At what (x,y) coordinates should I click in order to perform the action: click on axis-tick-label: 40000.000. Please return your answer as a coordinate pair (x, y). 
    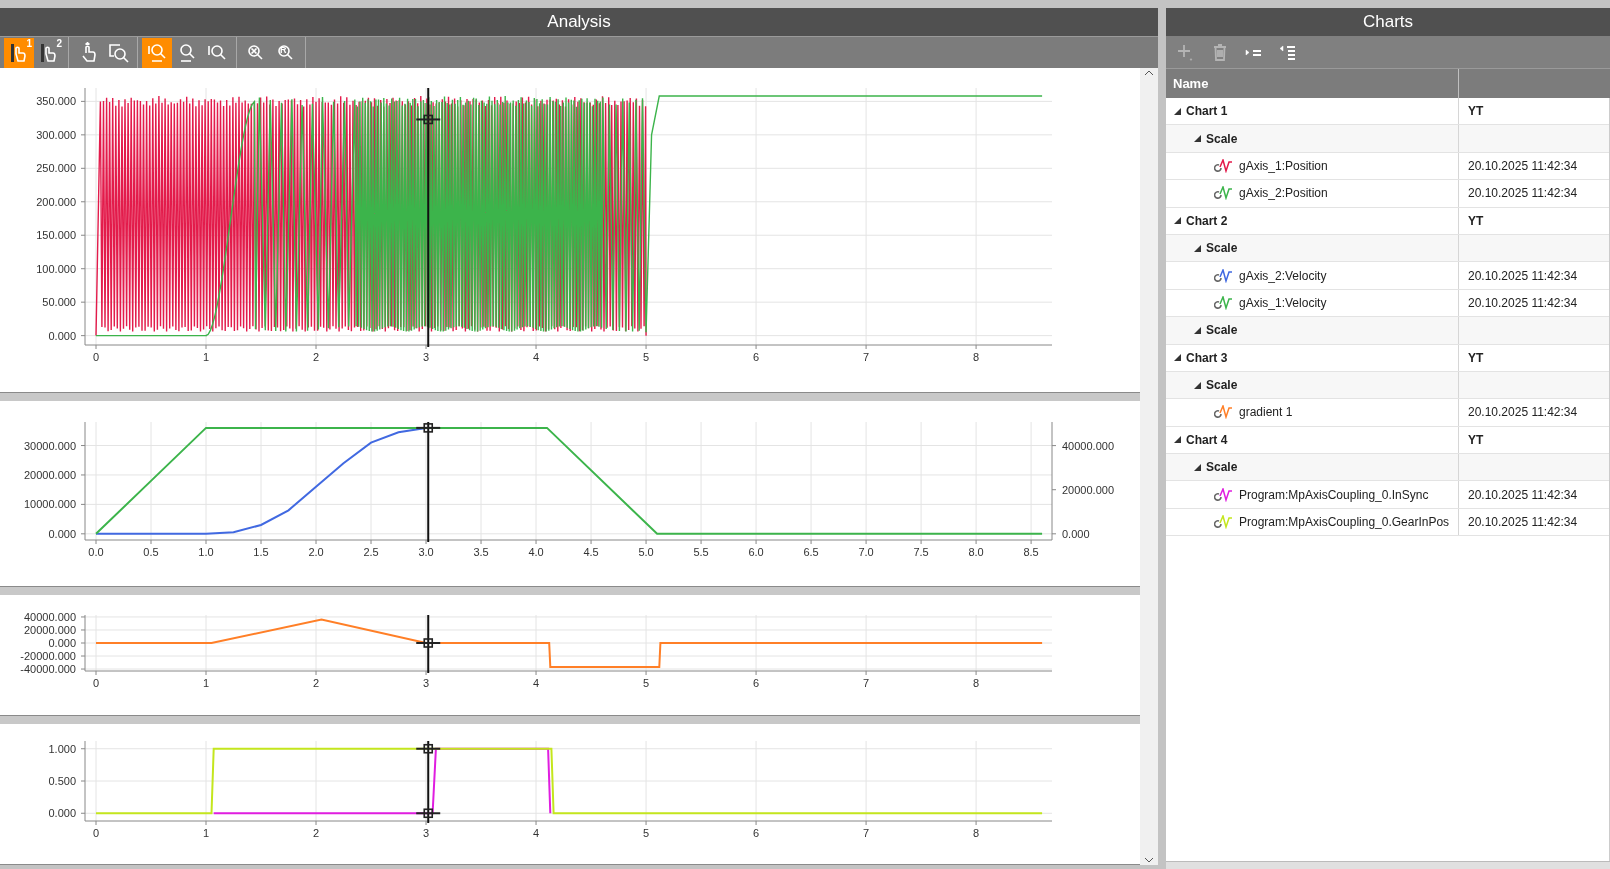
    Looking at the image, I should click on (1088, 445).